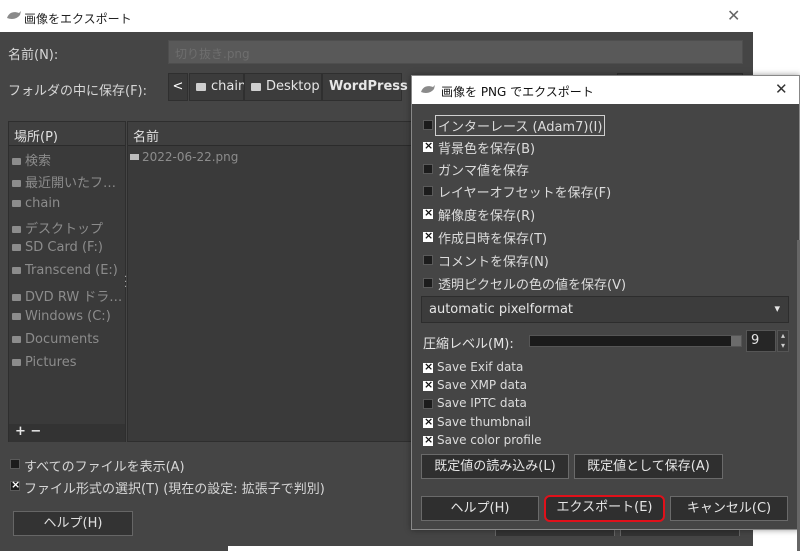  I want to click on name-label: 名前(N):, so click(33, 55).